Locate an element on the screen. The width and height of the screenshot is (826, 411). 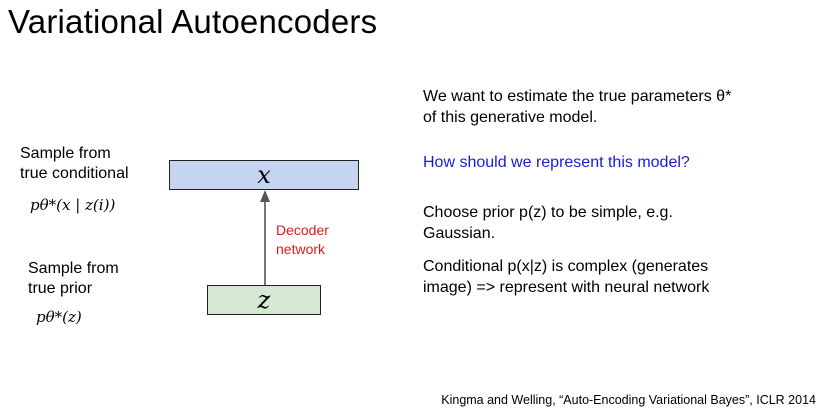
z-box-label: z is located at coordinates (264, 300).